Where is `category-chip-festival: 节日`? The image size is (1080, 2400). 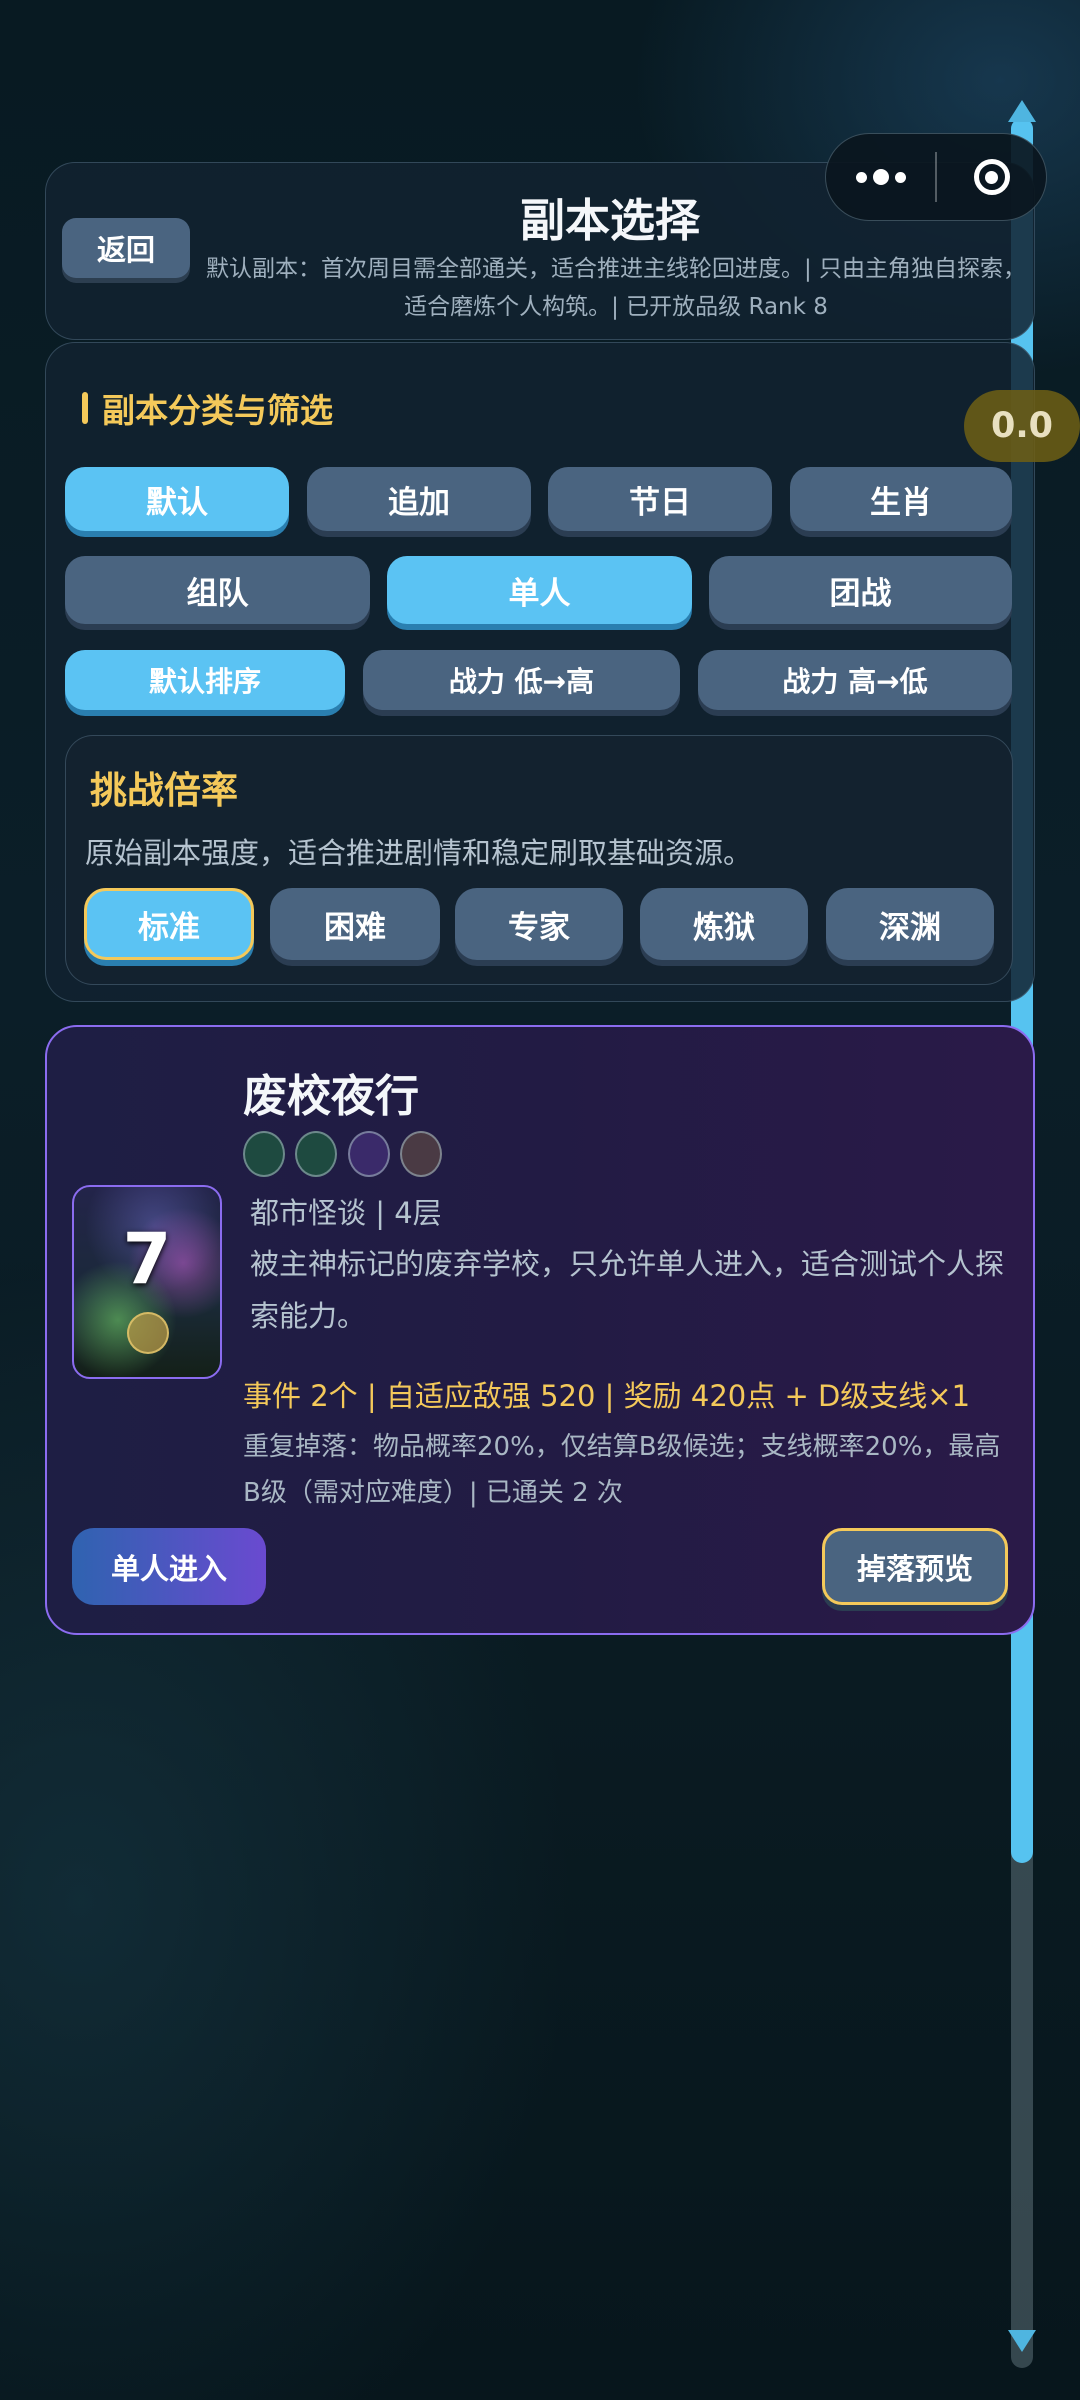
category-chip-festival: 节日 is located at coordinates (660, 499).